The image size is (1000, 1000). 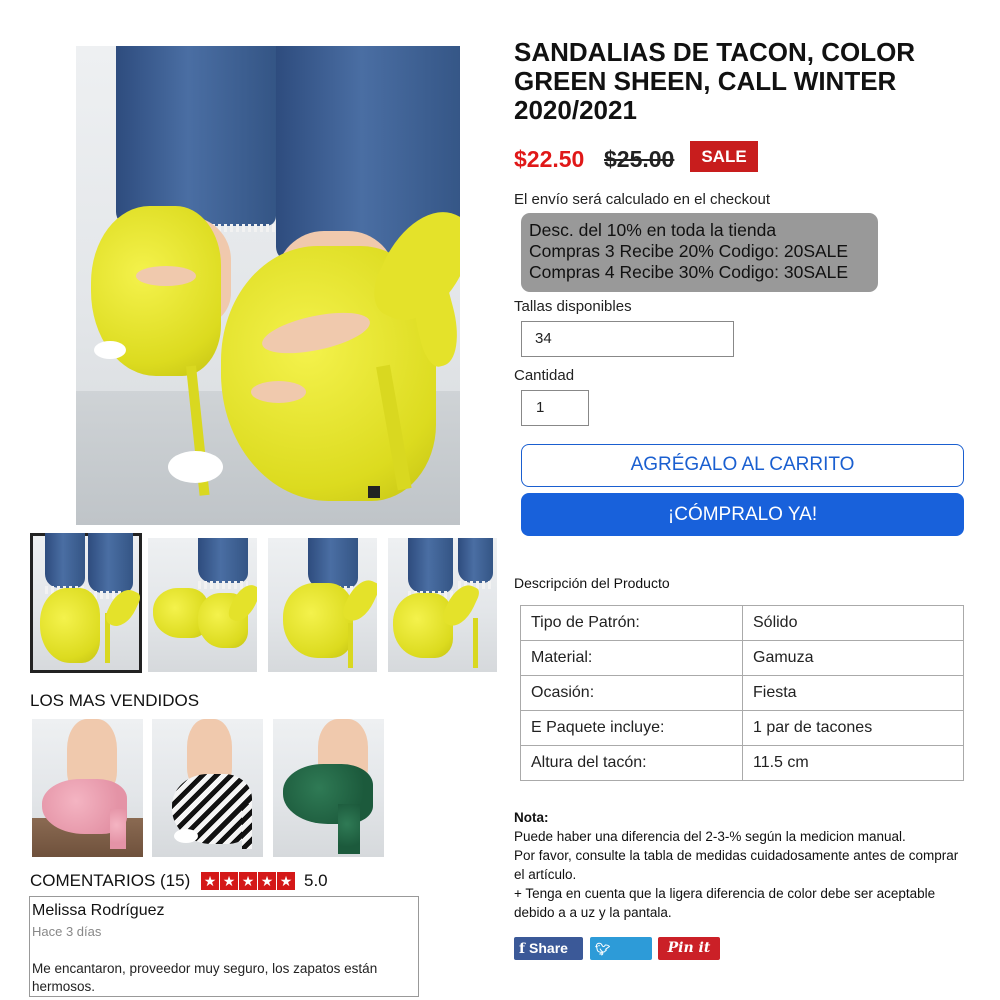 I want to click on pinterest-share-button: Pin it, so click(x=689, y=948).